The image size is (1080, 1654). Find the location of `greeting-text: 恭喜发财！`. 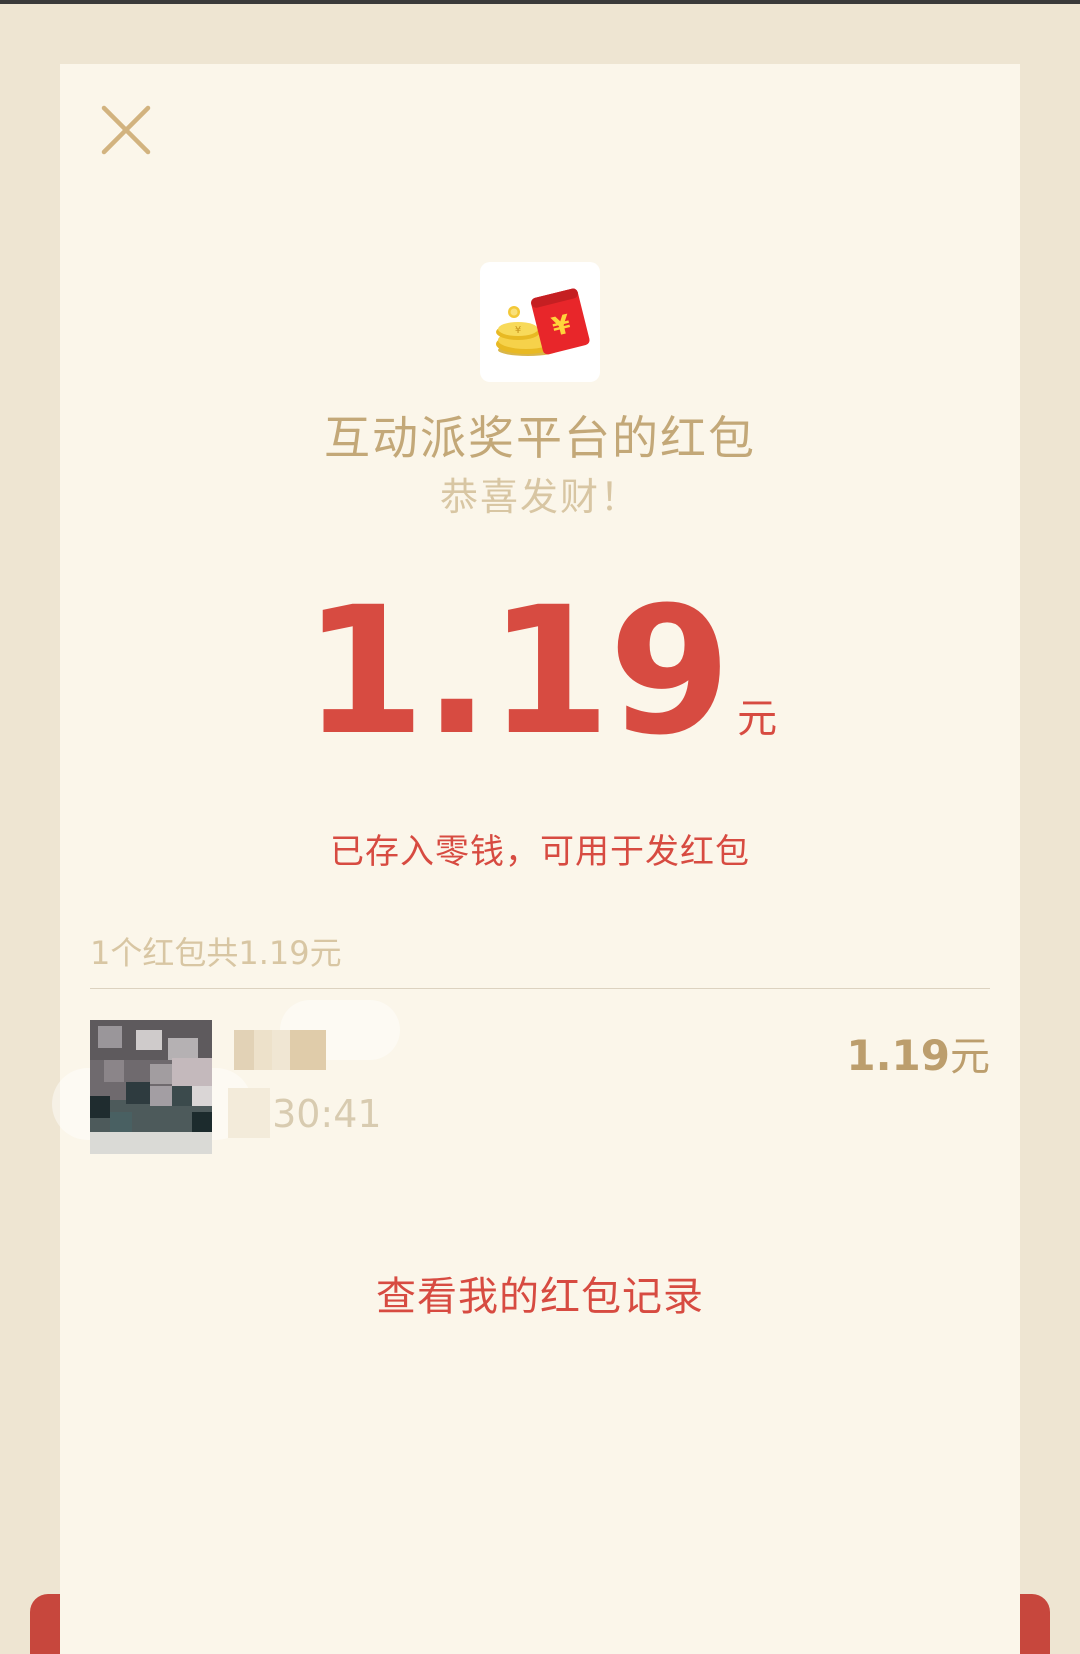

greeting-text: 恭喜发财！ is located at coordinates (539, 497).